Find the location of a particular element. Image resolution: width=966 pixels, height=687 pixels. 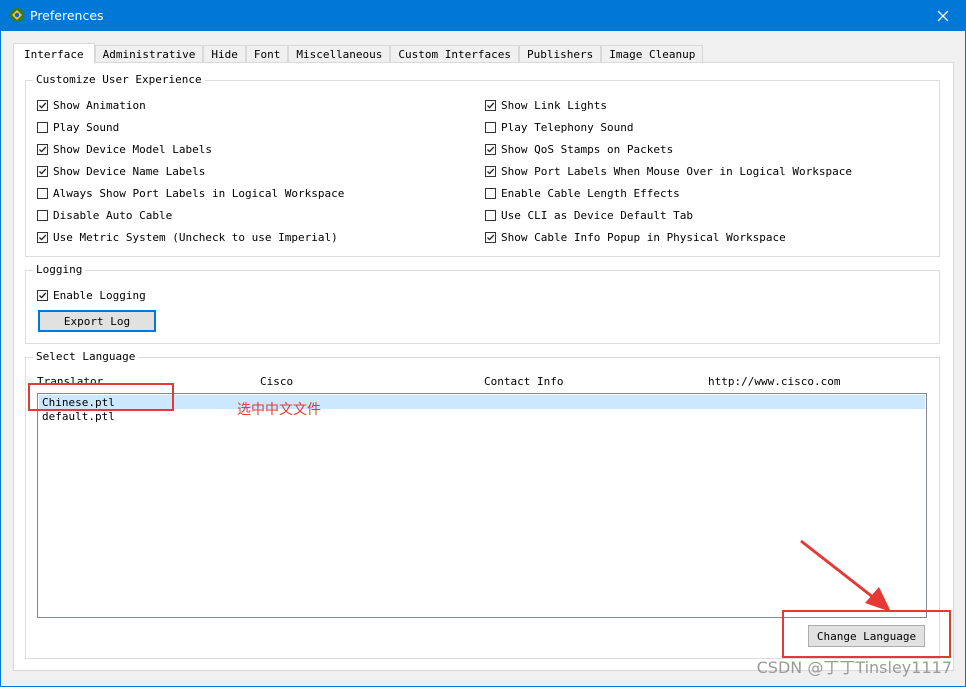

export-log-button: Export Log is located at coordinates (97, 321).